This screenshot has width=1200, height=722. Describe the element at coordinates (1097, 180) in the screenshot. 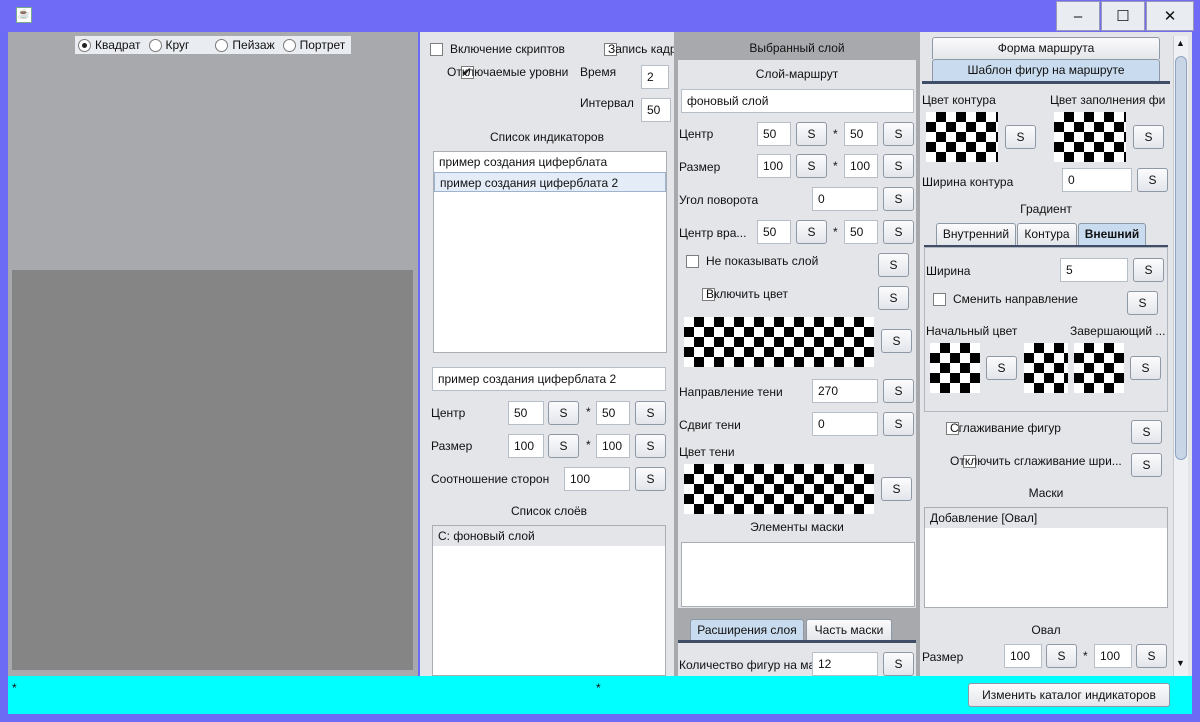

I see `outline-width-input: 0` at that location.